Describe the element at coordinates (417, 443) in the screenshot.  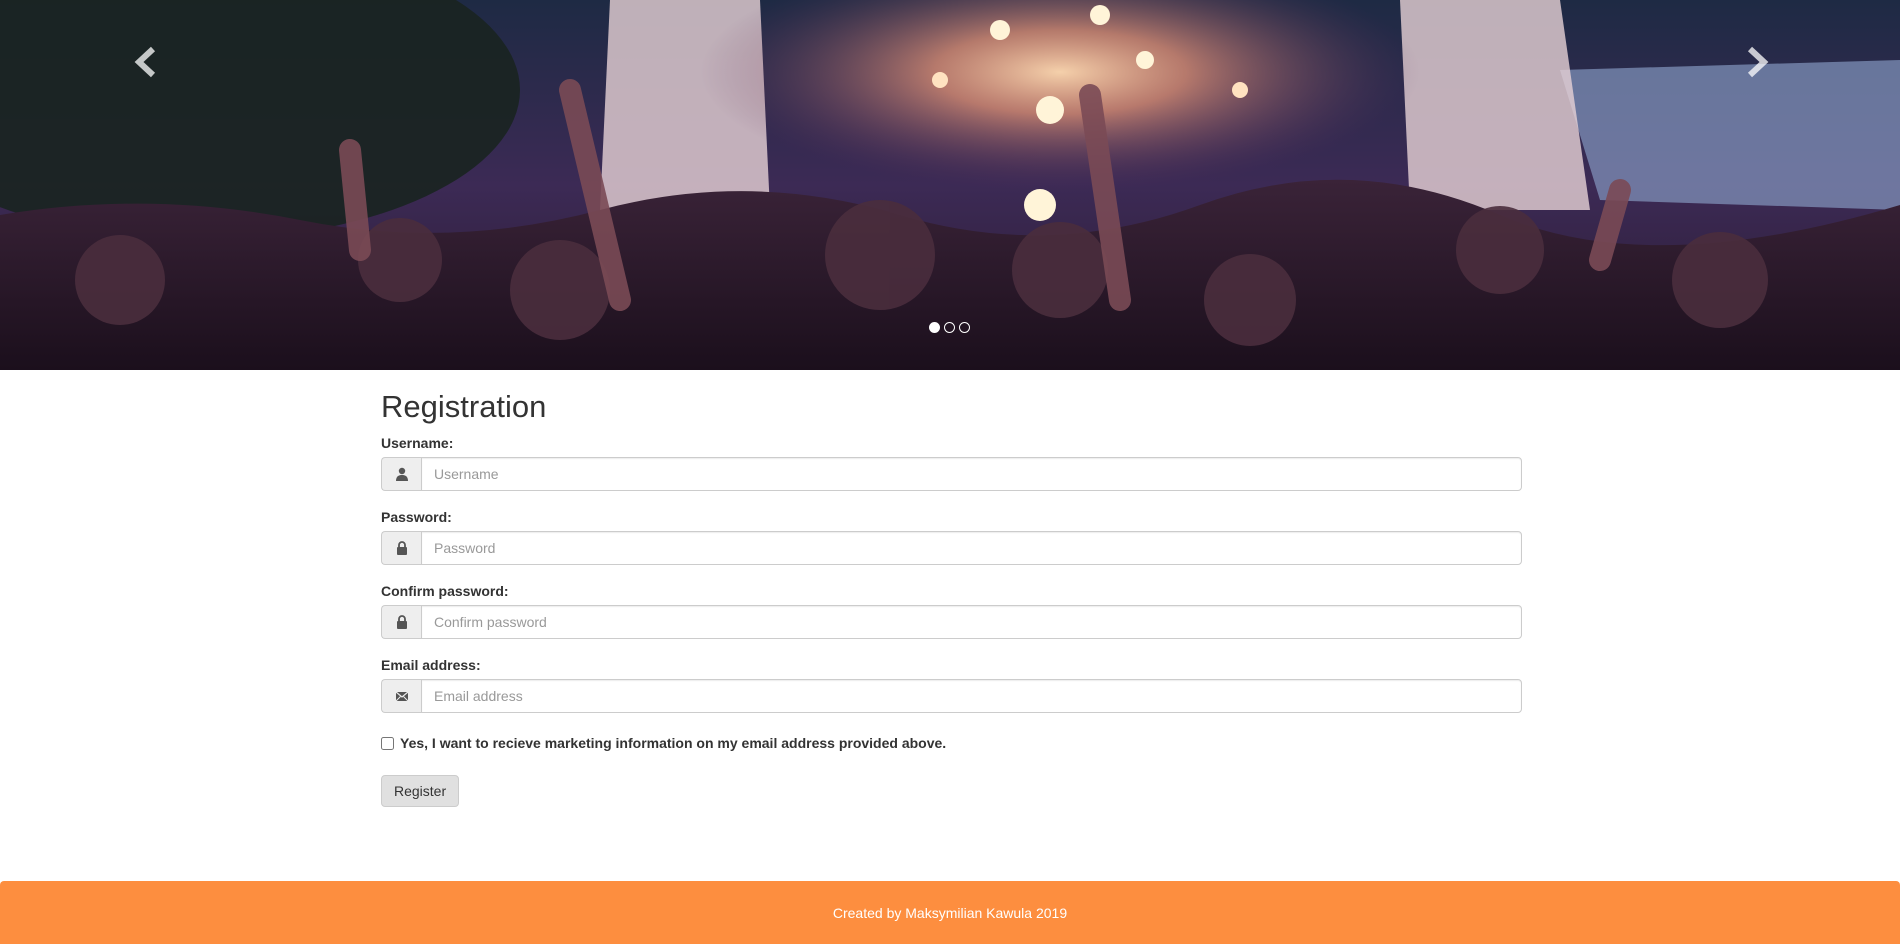
I see `username-label: Username:` at that location.